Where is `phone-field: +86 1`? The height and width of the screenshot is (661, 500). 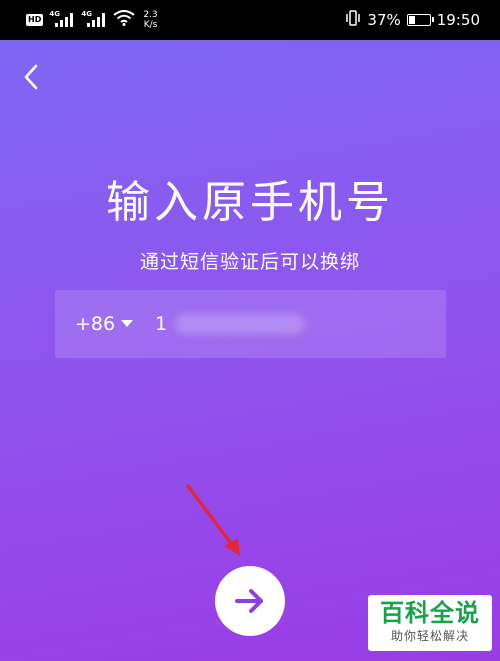
phone-field: +86 1 is located at coordinates (250, 324).